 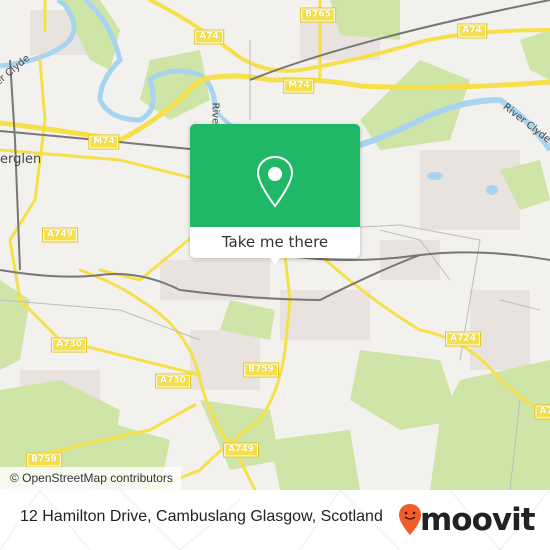 What do you see at coordinates (410, 519) in the screenshot?
I see `moovit-pin-smile-icon` at bounding box center [410, 519].